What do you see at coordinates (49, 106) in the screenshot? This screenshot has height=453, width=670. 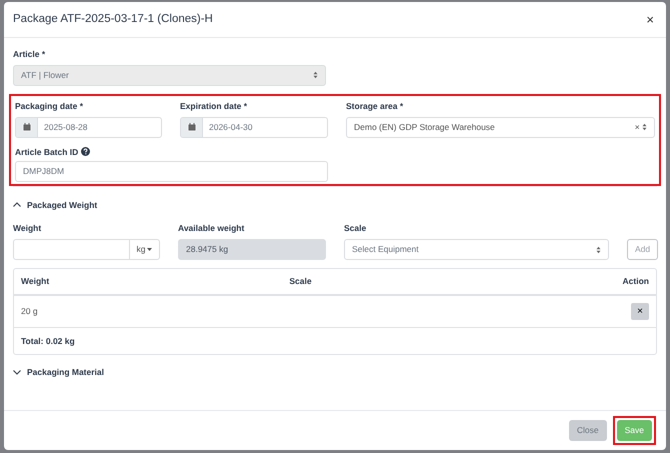 I see `field-label: Packaging date *` at bounding box center [49, 106].